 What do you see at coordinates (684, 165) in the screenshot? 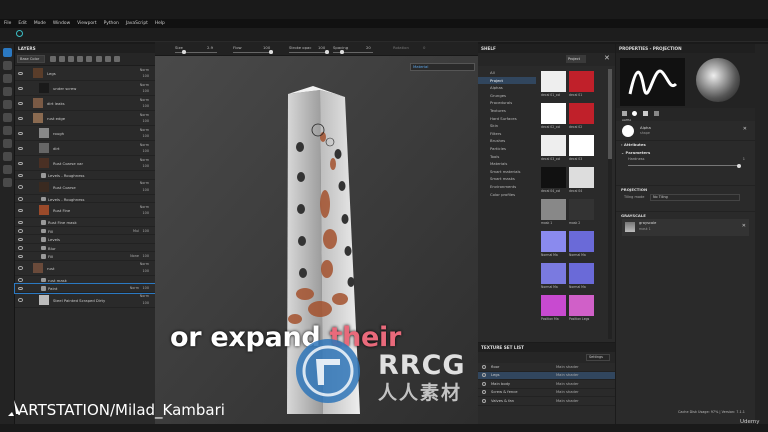
I see `hardness-slider` at bounding box center [684, 165].